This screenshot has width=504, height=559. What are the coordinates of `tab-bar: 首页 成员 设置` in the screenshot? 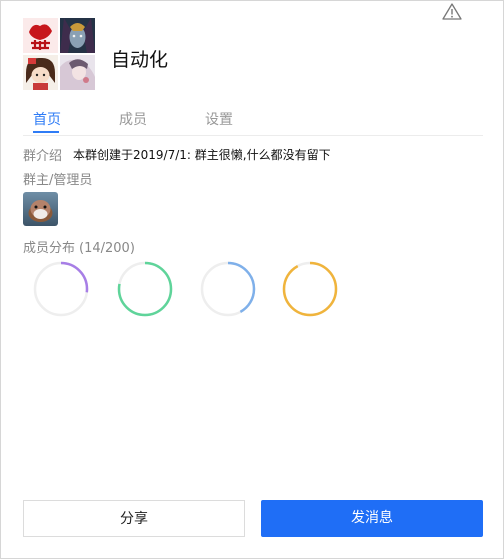 It's located at (253, 122).